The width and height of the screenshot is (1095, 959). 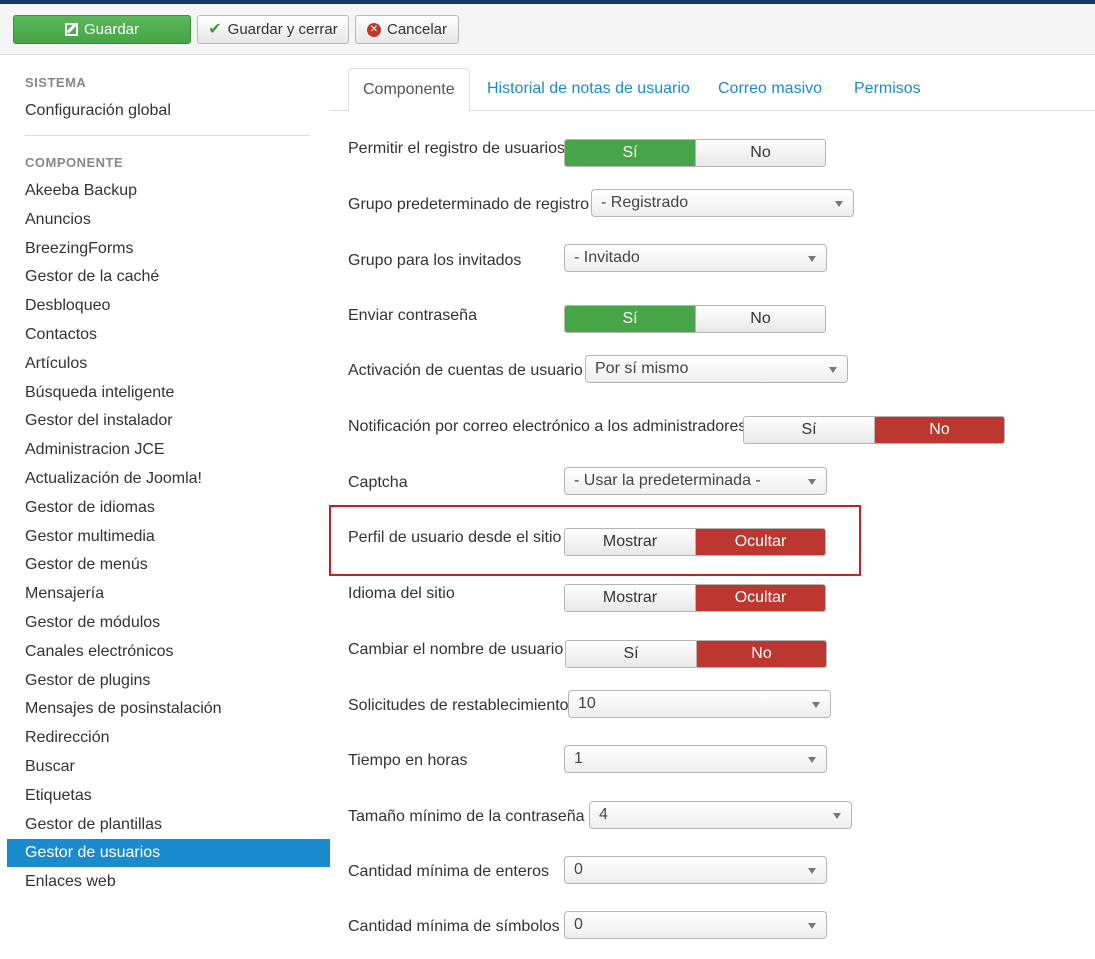 What do you see at coordinates (168, 111) in the screenshot?
I see `sidebar-item-global-config: Configuración global` at bounding box center [168, 111].